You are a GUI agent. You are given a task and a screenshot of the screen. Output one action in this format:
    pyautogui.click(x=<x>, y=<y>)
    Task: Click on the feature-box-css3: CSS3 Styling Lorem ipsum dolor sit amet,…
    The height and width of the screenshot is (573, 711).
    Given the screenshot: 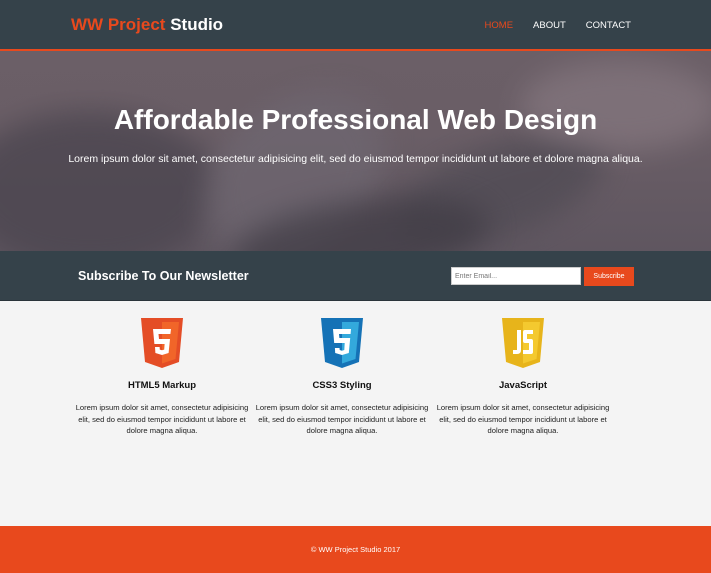 What is the action you would take?
    pyautogui.click(x=342, y=377)
    